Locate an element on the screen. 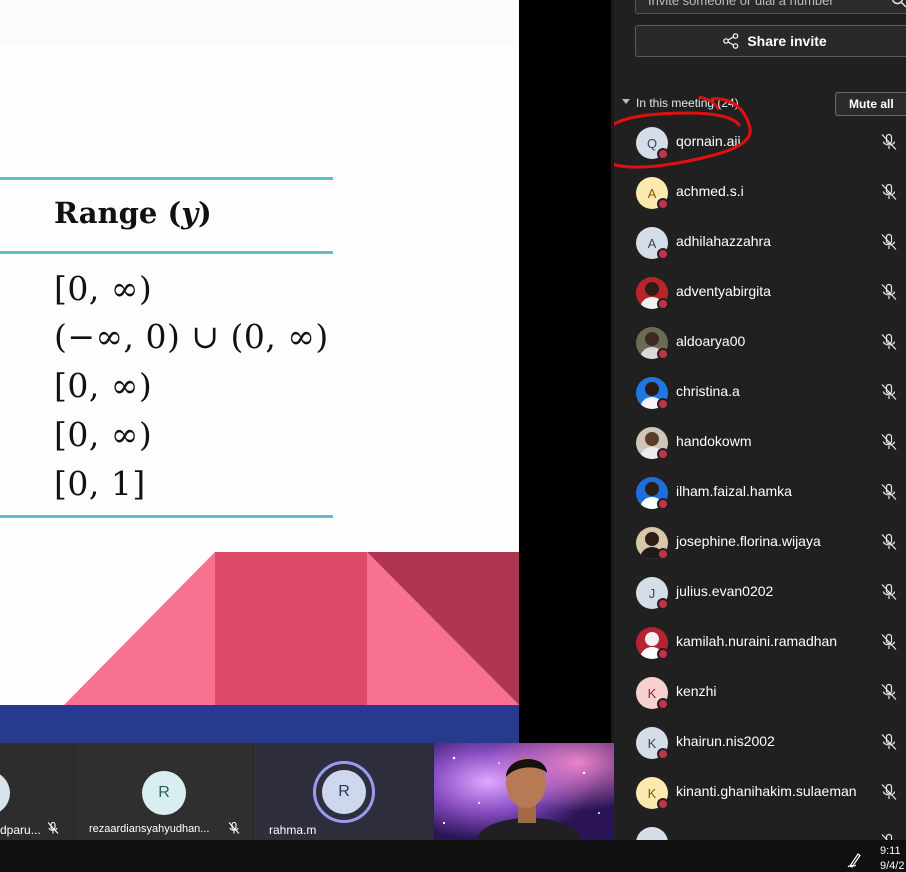 The width and height of the screenshot is (906, 872). mute-all-button: Mute all is located at coordinates (870, 104).